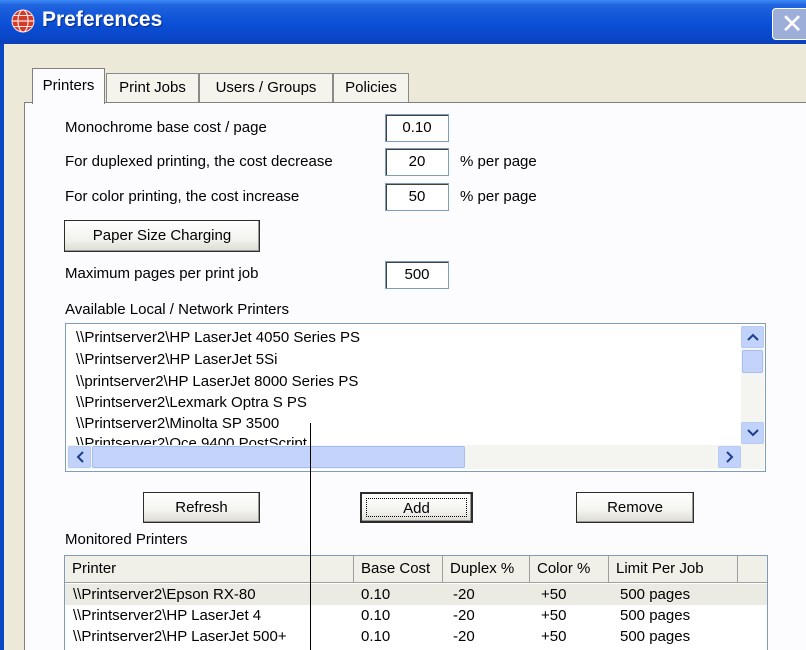  What do you see at coordinates (164, 594) in the screenshot?
I see `cell-printer: \\Printserver2\Epson RX-80` at bounding box center [164, 594].